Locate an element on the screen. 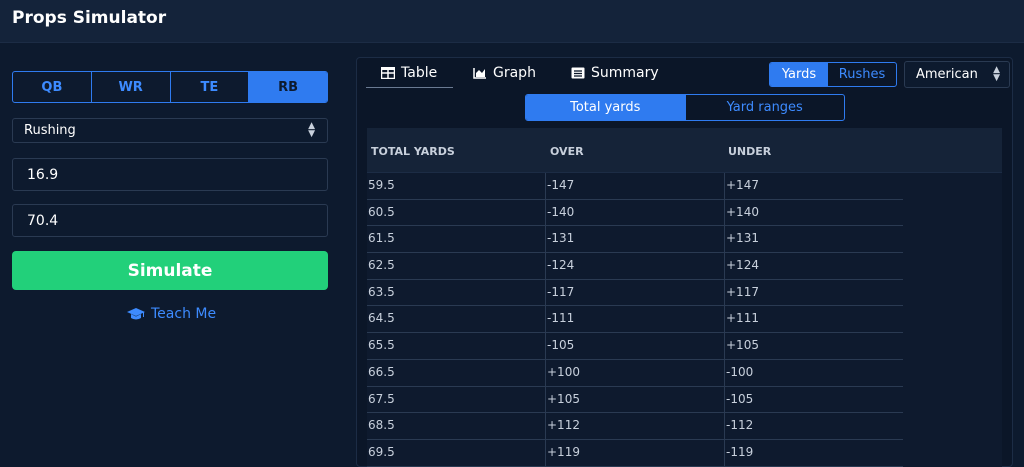 The image size is (1024, 467). cell-over: -117 is located at coordinates (561, 291).